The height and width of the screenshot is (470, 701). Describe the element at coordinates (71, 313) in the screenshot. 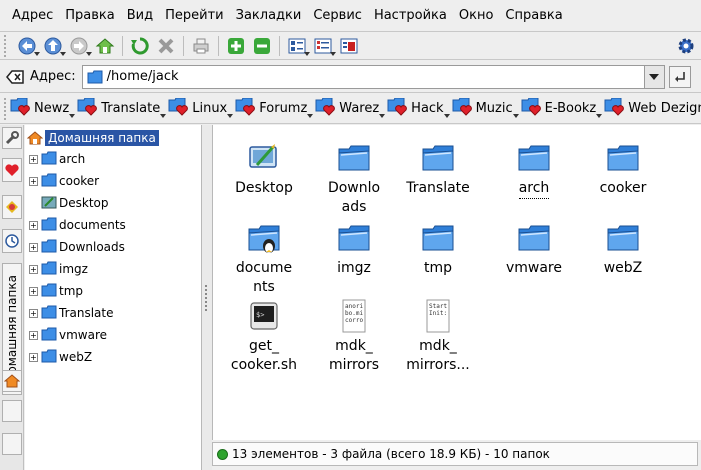

I see `tree-item-translate: + Translate` at that location.